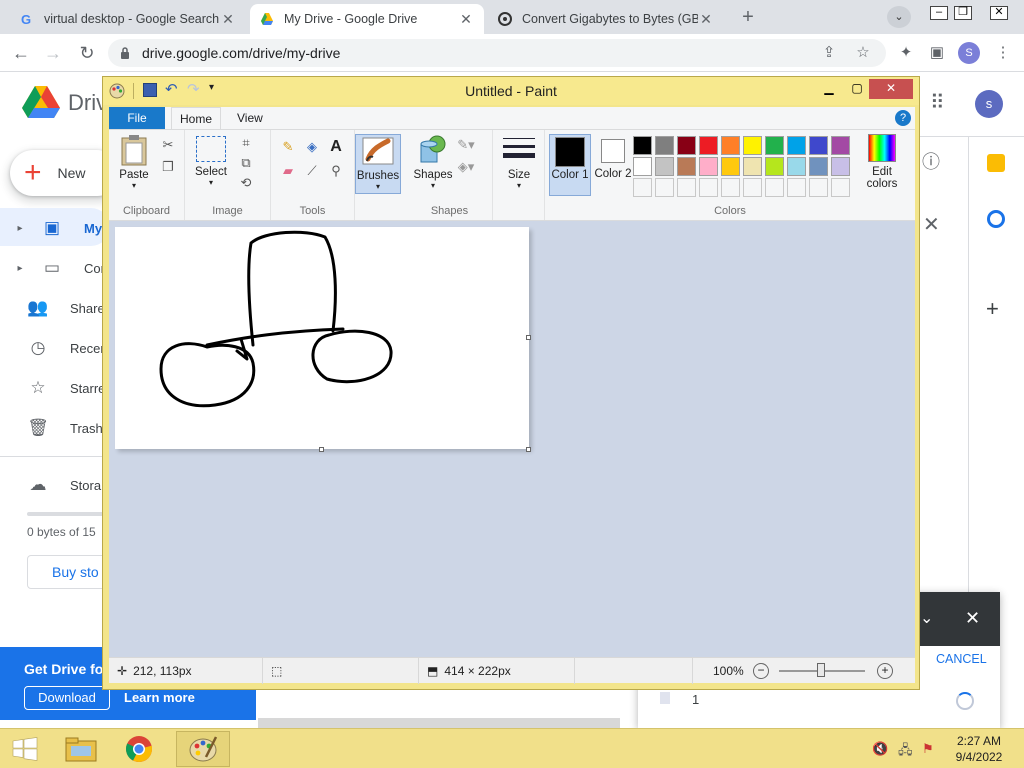 The width and height of the screenshot is (1024, 768). What do you see at coordinates (246, 163) in the screenshot?
I see `resize-icon: ⧉` at bounding box center [246, 163].